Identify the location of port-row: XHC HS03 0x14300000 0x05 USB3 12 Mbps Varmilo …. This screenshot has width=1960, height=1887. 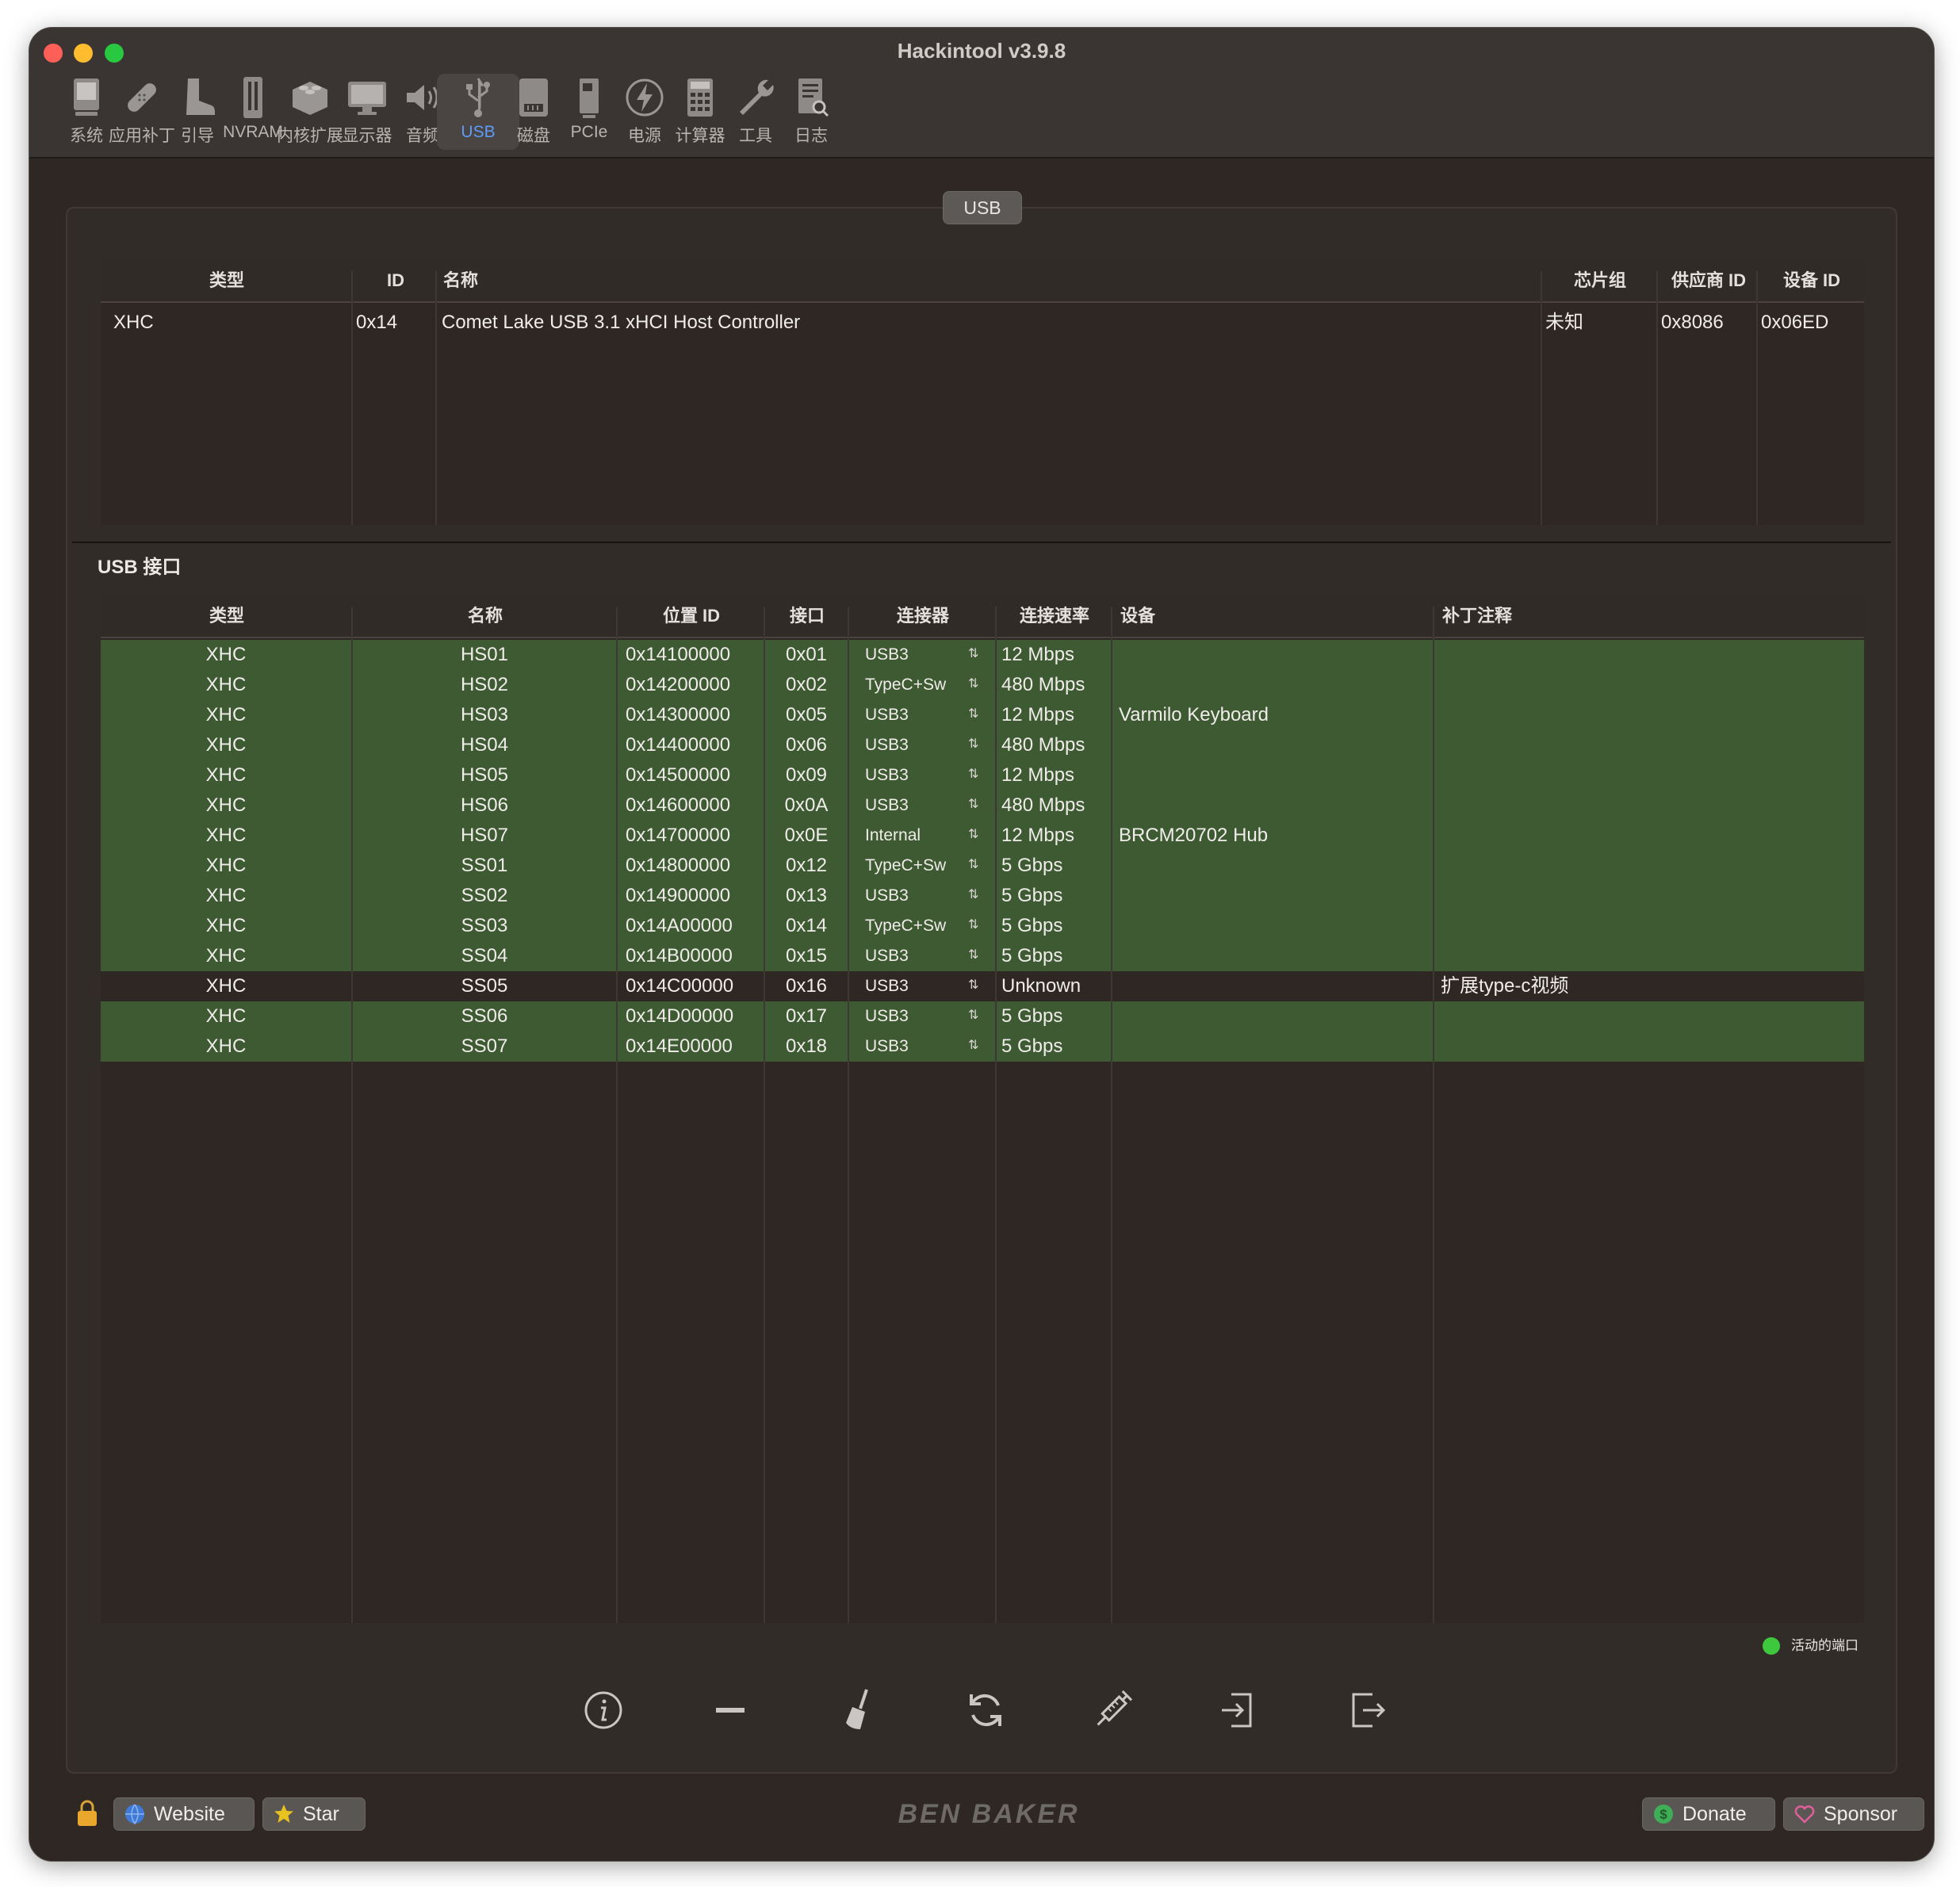
(983, 715).